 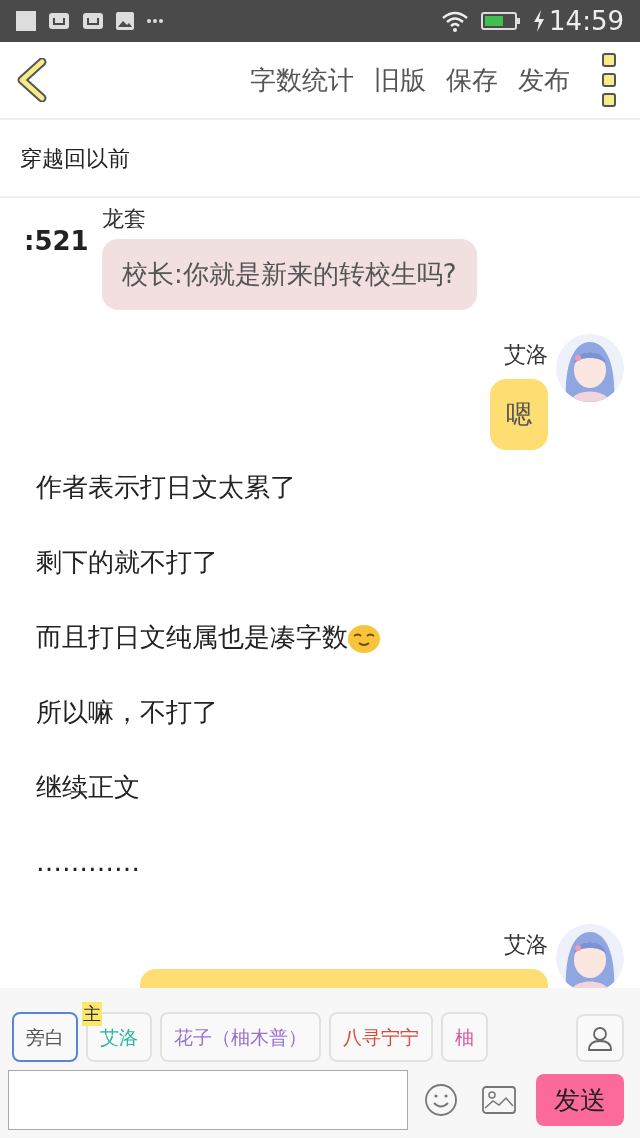 I want to click on narration-text: 继续正文, so click(x=88, y=787).